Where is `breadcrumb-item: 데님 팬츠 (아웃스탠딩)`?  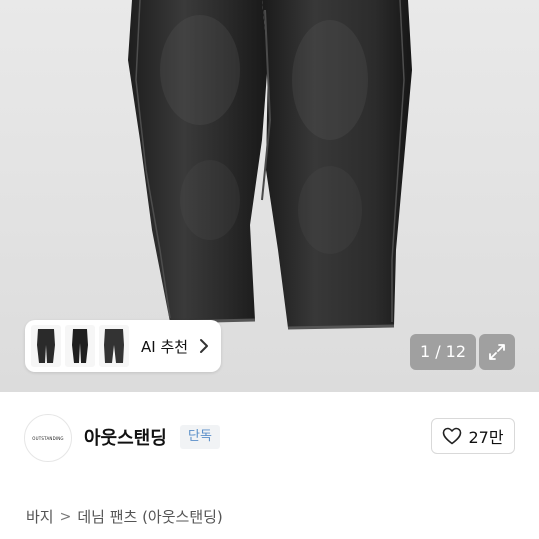
breadcrumb-item: 데님 팬츠 (아웃스탠딩) is located at coordinates (149, 516).